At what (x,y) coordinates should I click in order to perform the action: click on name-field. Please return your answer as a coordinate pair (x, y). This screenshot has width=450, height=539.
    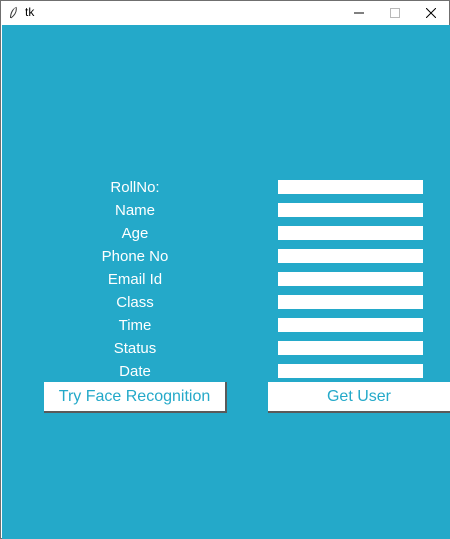
    Looking at the image, I should click on (350, 210).